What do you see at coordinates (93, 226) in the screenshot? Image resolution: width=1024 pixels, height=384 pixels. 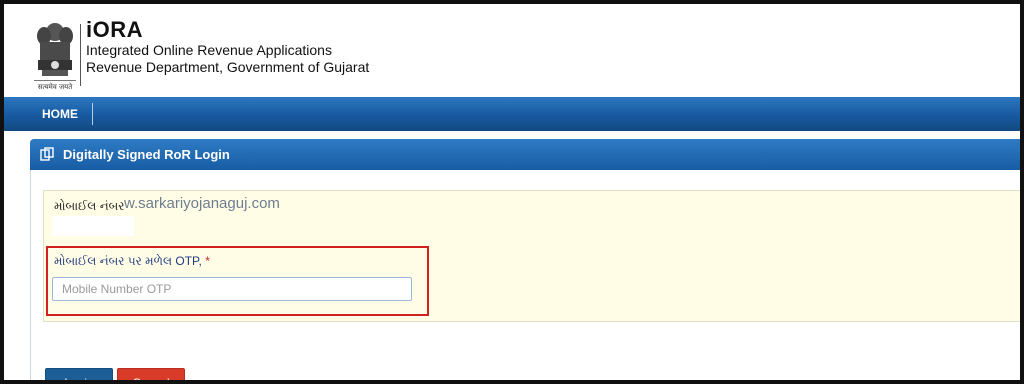 I see `mobile-number-value` at bounding box center [93, 226].